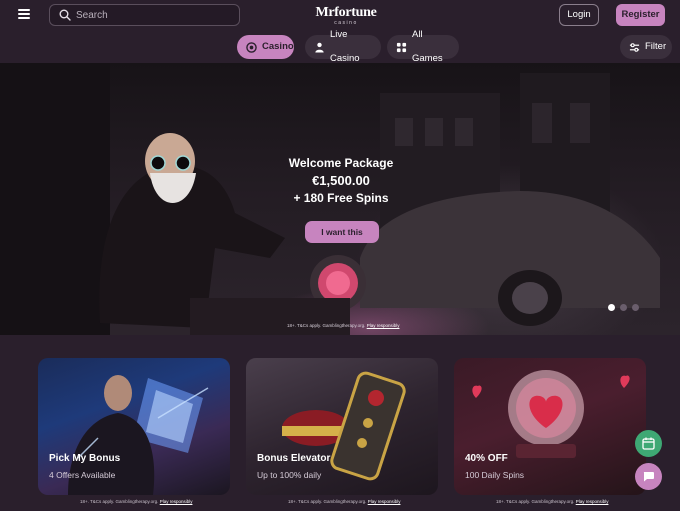 The height and width of the screenshot is (511, 680). I want to click on login-button: Login, so click(579, 15).